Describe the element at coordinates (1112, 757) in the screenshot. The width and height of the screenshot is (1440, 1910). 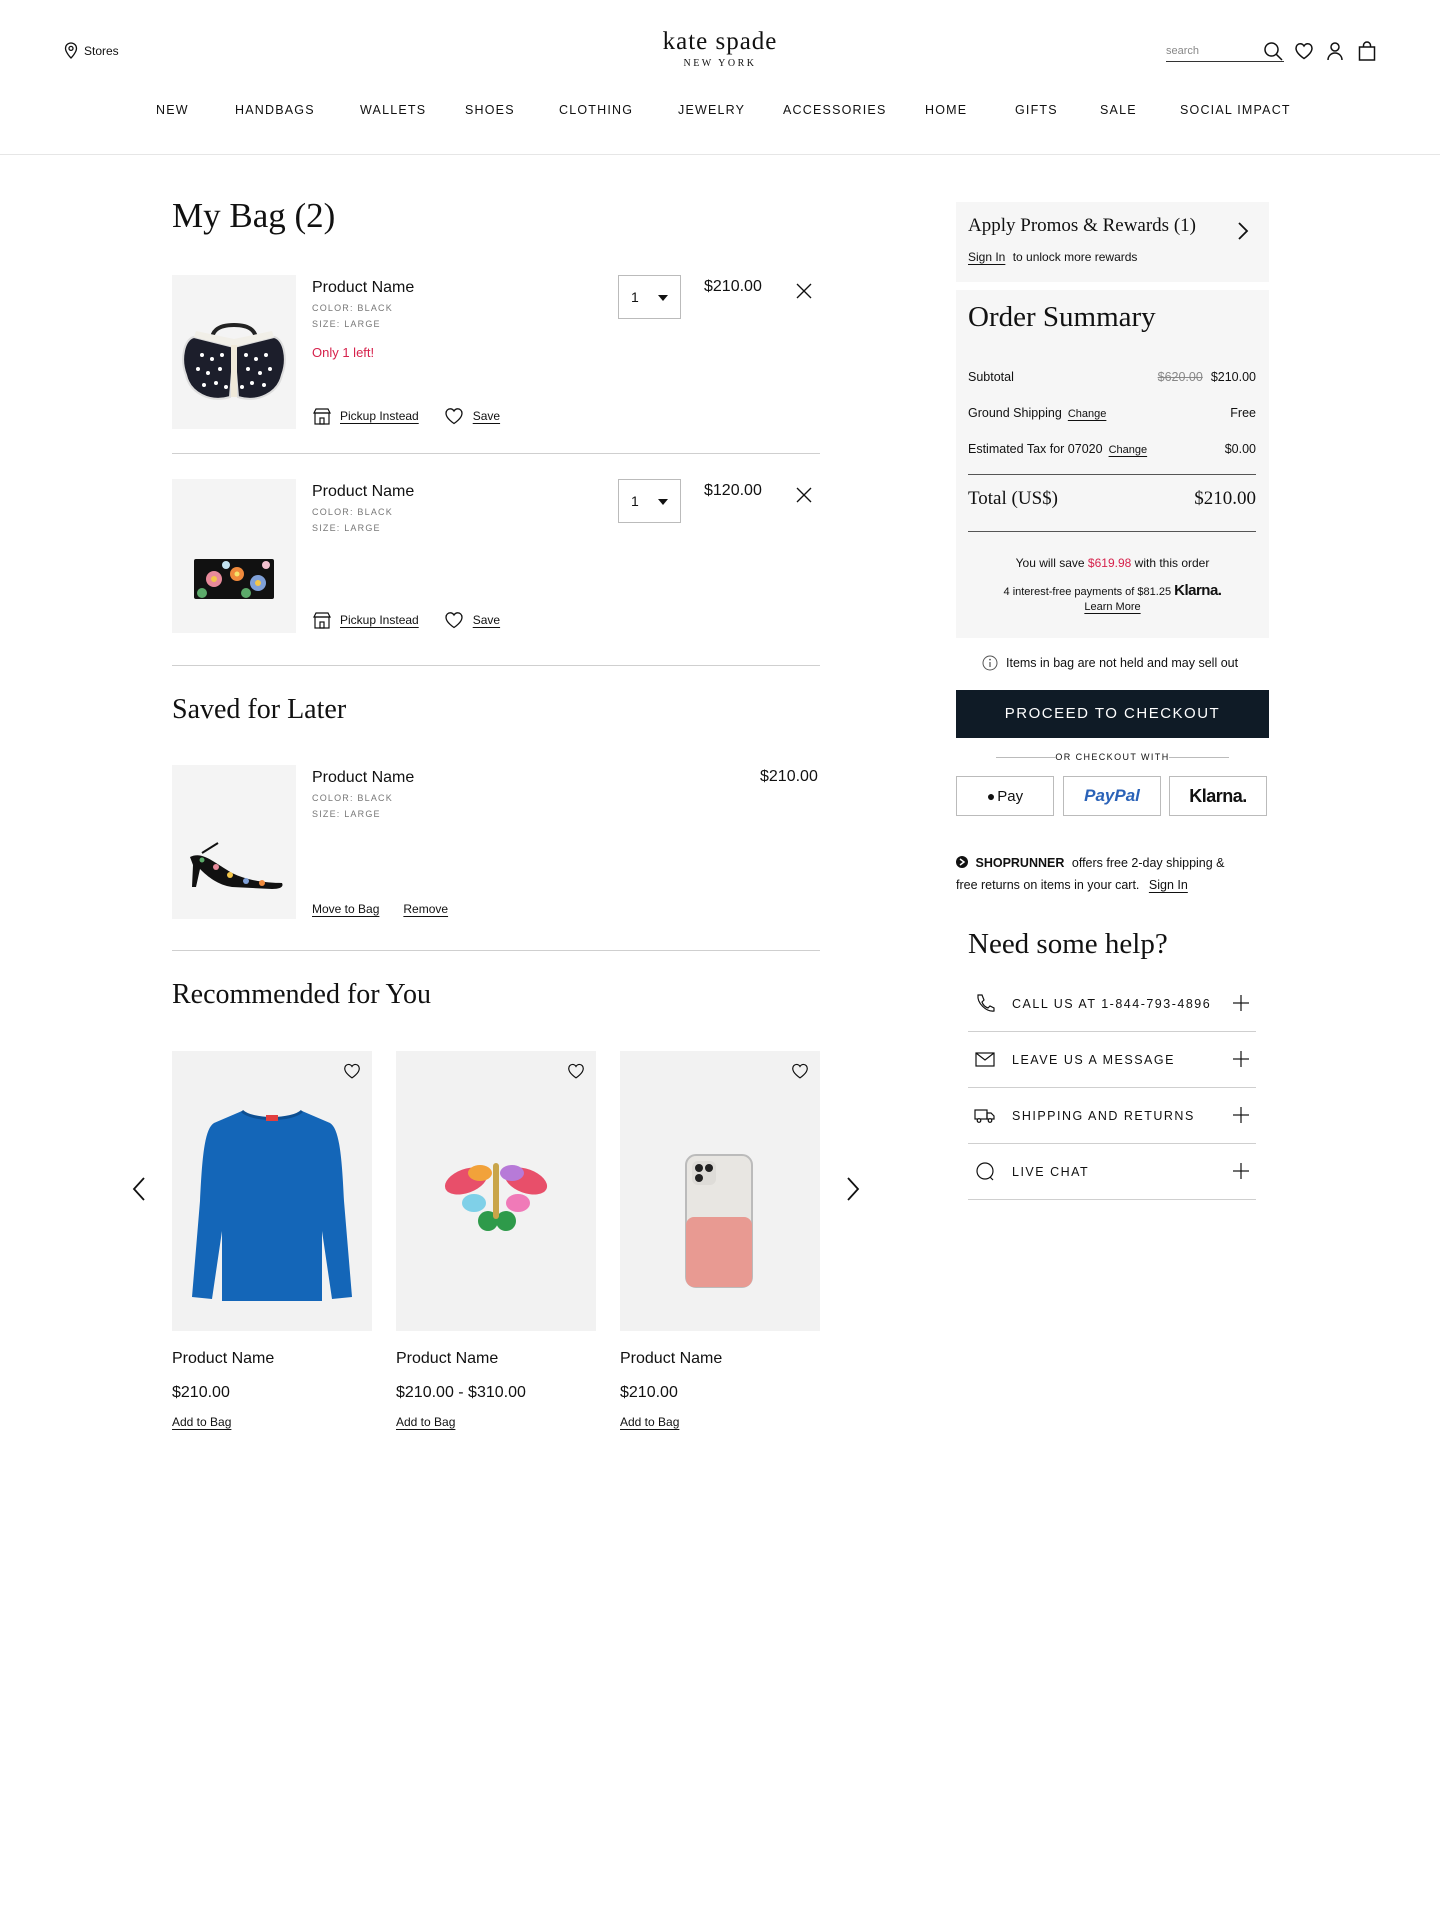
I see `or-checkout-with-label: OR CHECKOUT WITH` at that location.